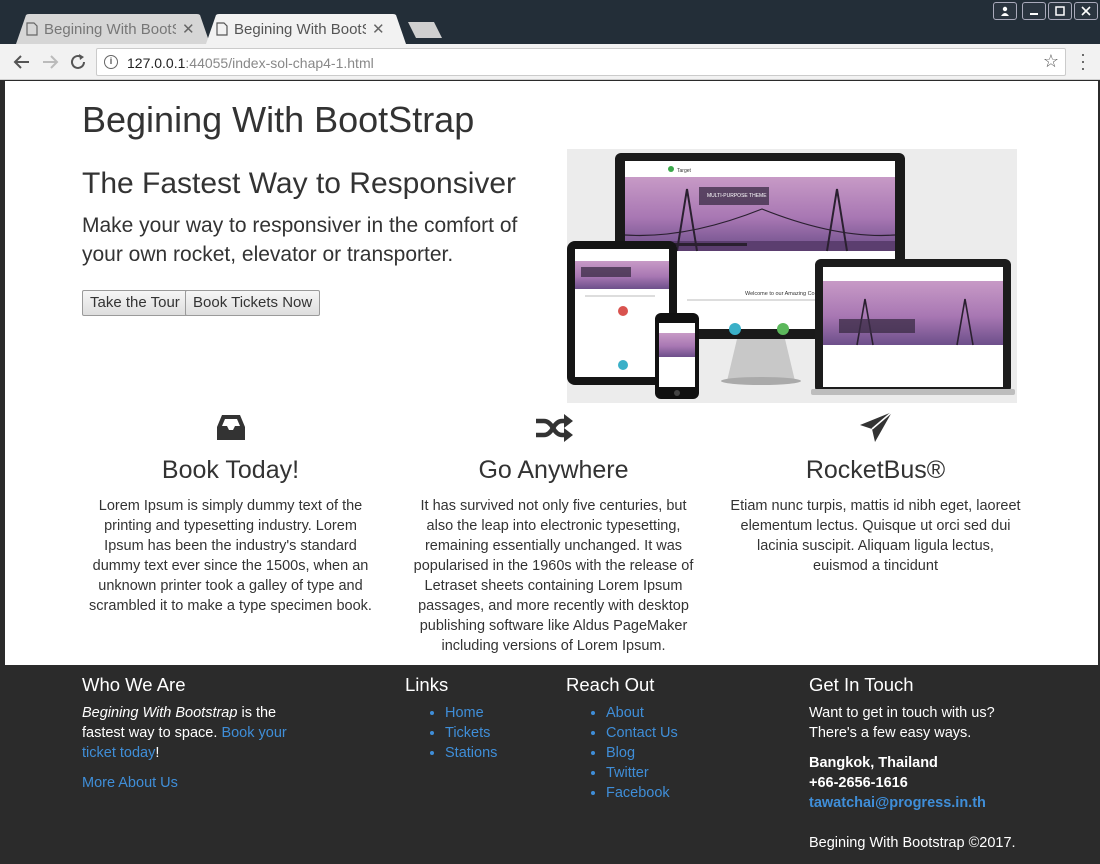  What do you see at coordinates (1086, 11) in the screenshot?
I see `close-window-button` at bounding box center [1086, 11].